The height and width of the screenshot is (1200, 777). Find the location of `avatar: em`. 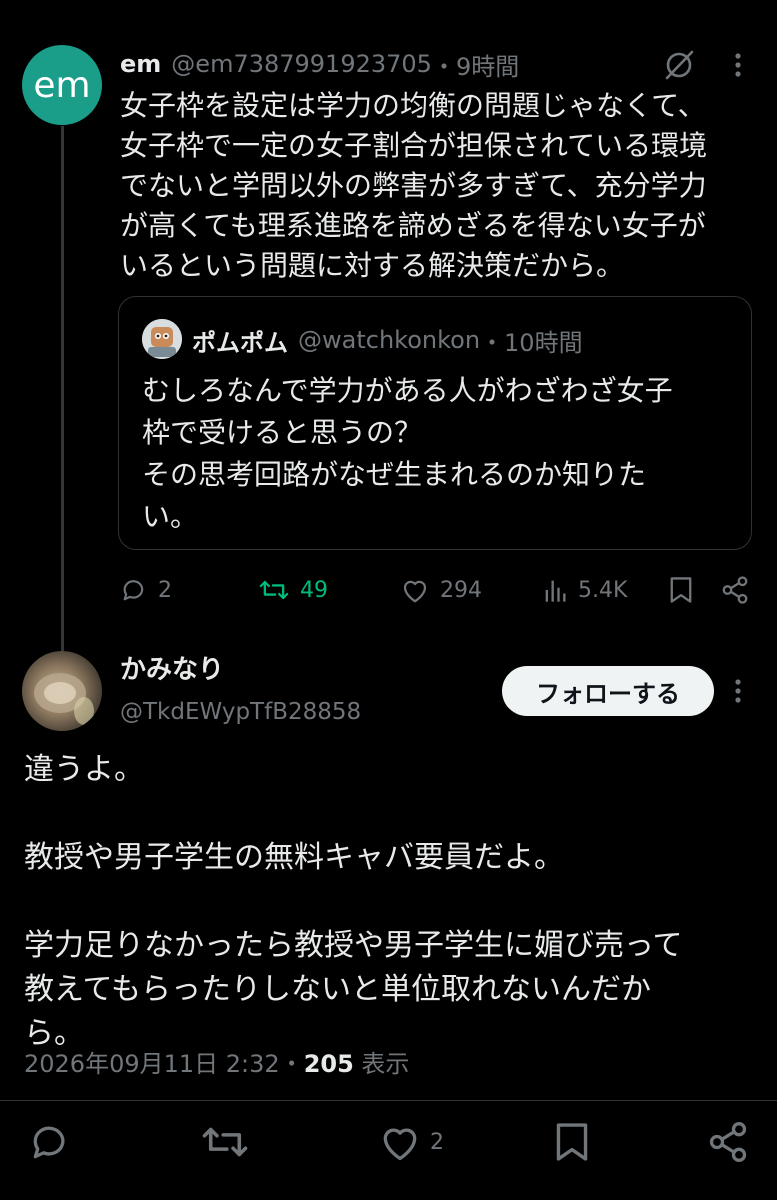

avatar: em is located at coordinates (62, 85).